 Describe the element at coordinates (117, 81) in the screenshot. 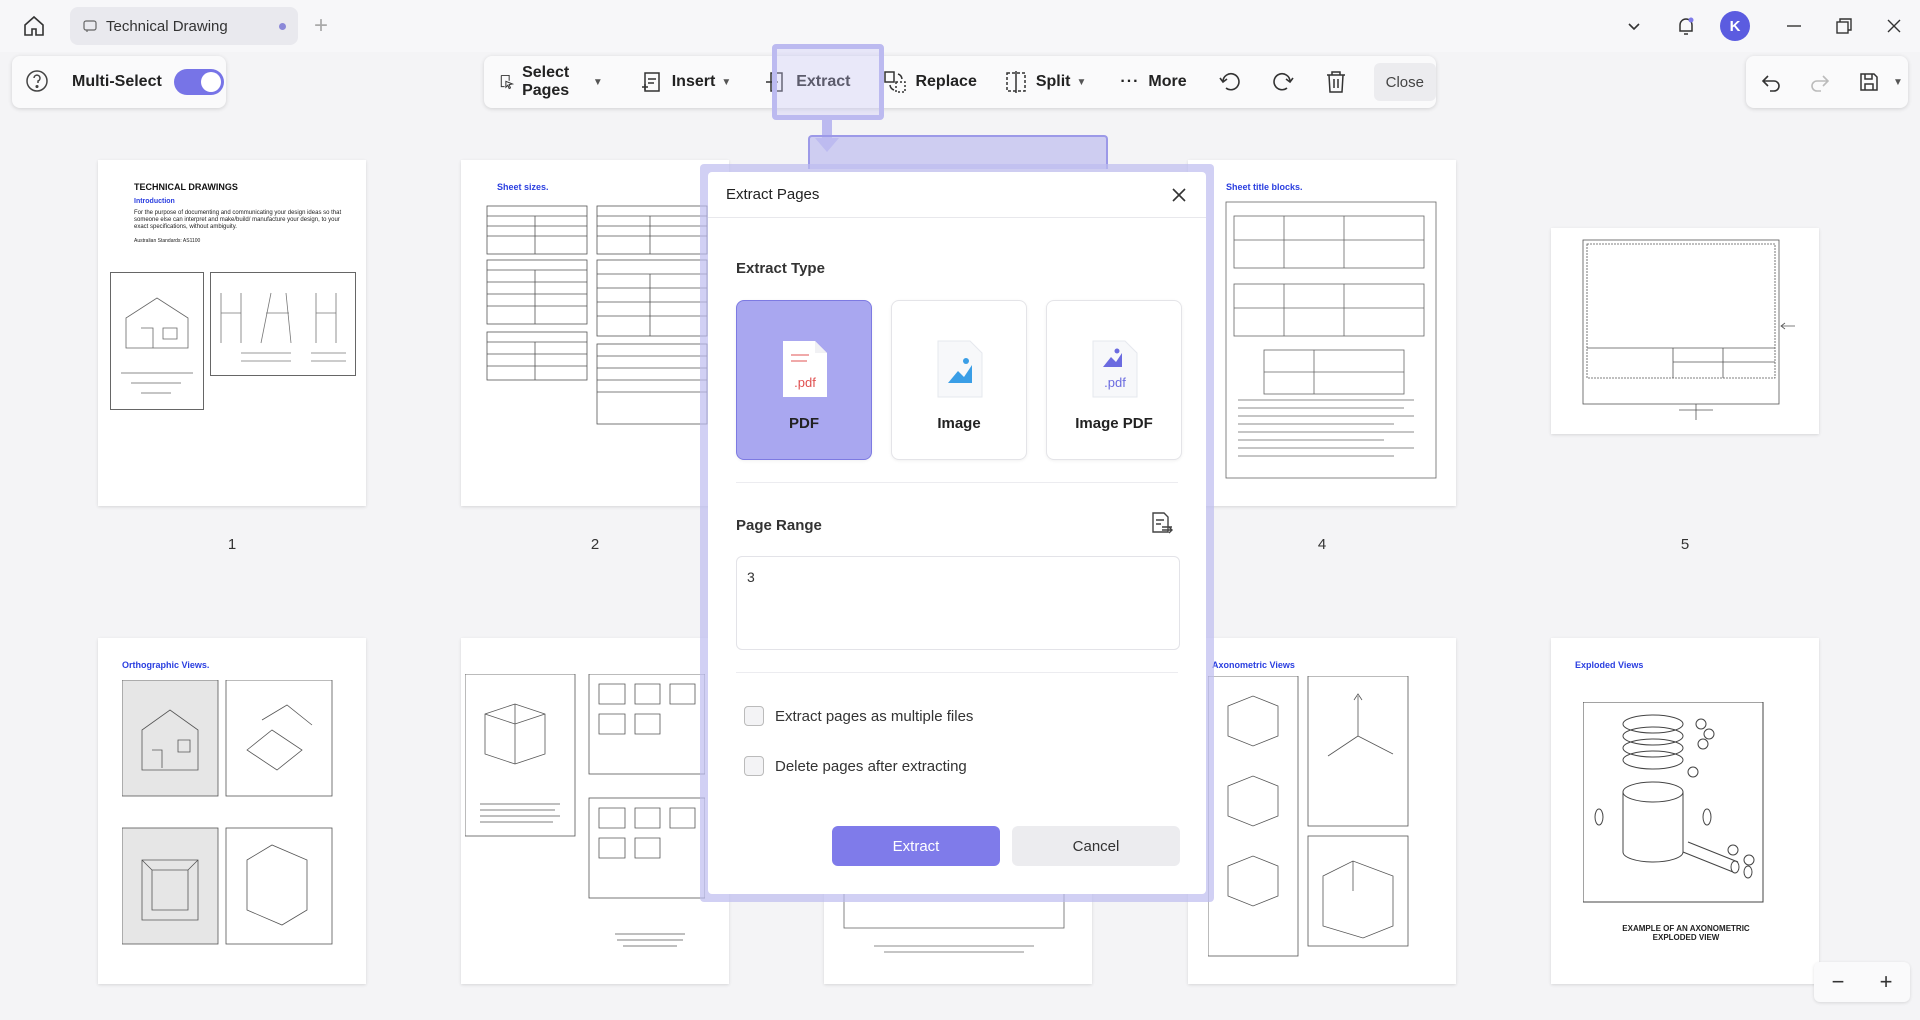

I see `multi-select-label: Multi-Select` at that location.